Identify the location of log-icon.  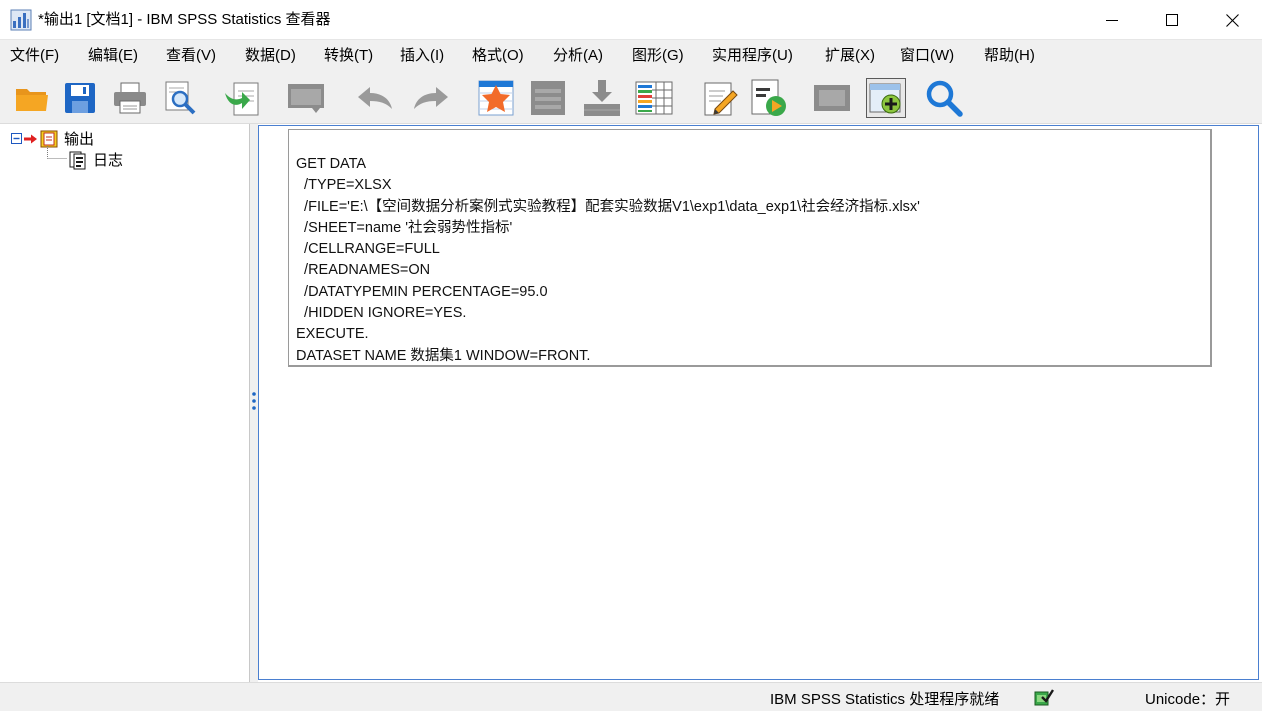
(77, 160).